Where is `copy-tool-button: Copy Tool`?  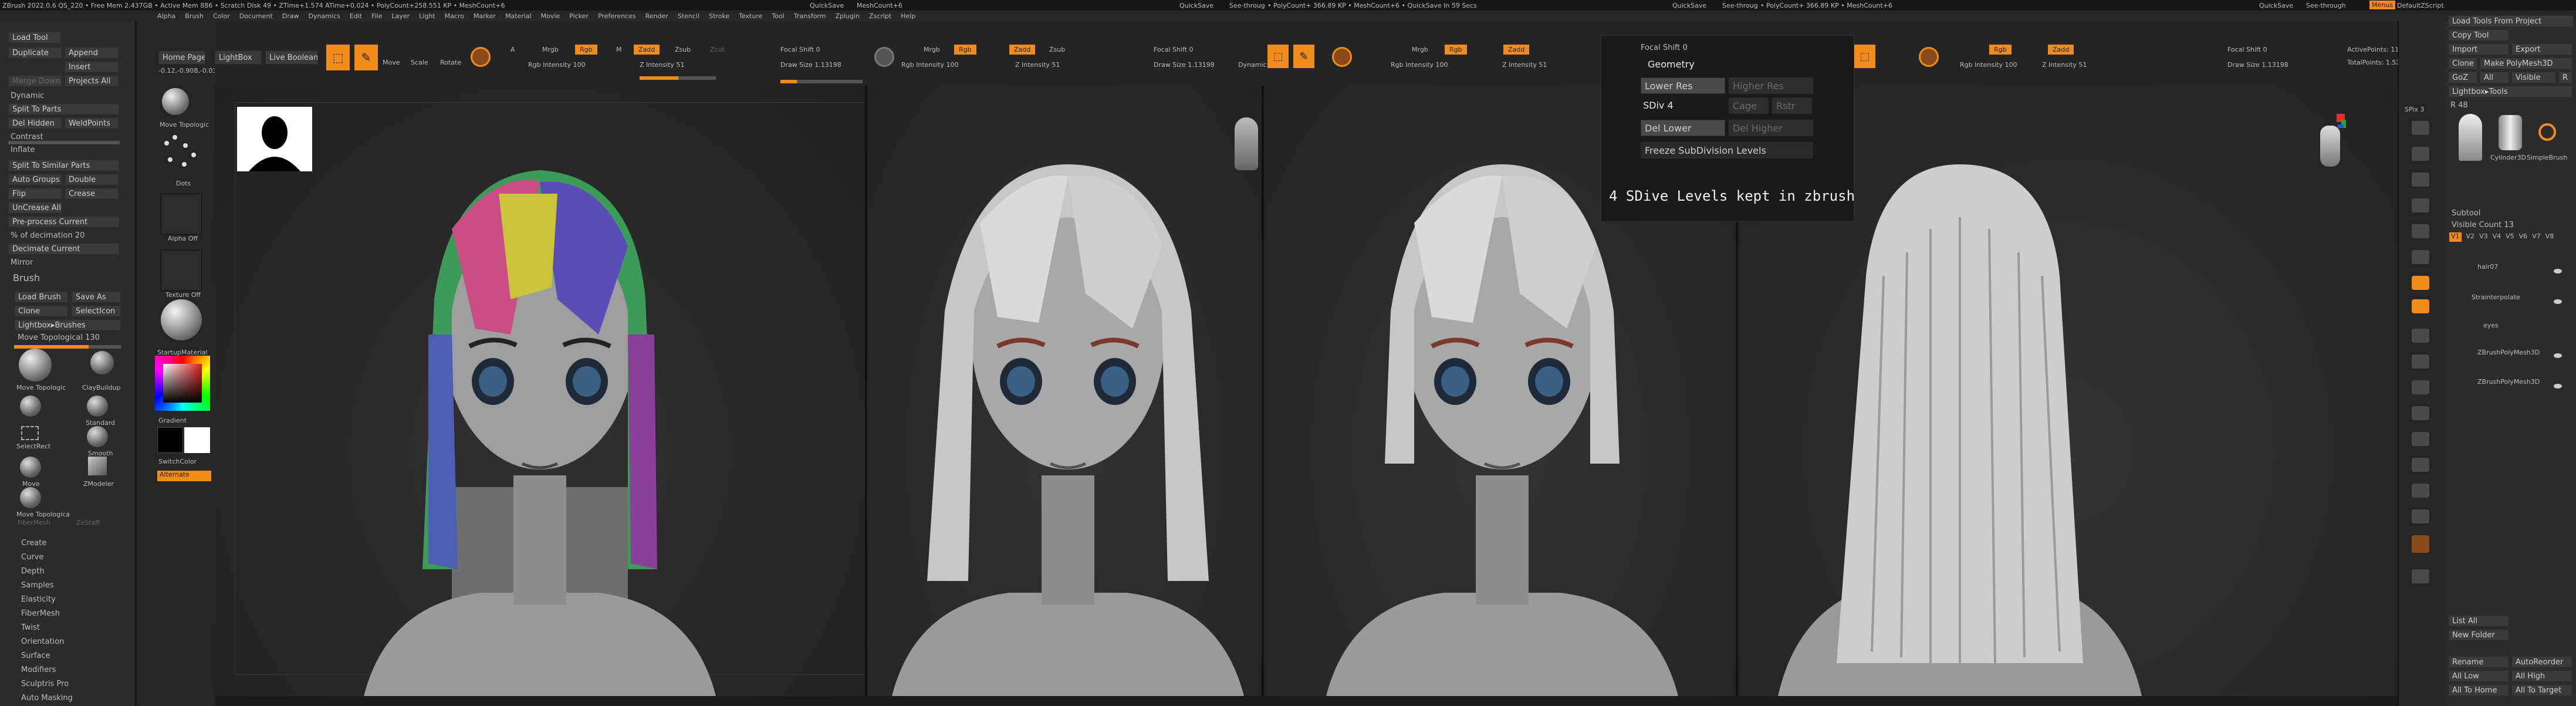 copy-tool-button: Copy Tool is located at coordinates (2478, 35).